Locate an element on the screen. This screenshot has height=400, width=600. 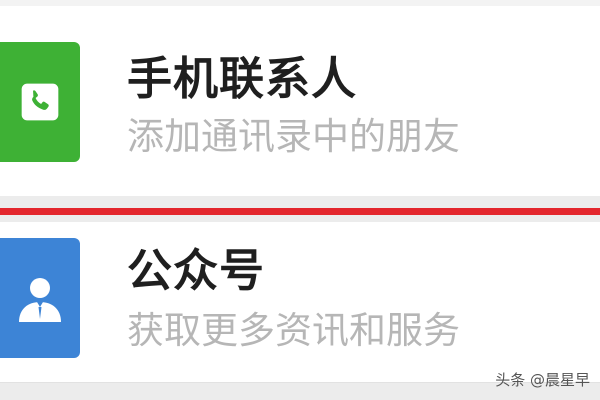
phone-icon is located at coordinates (40, 102).